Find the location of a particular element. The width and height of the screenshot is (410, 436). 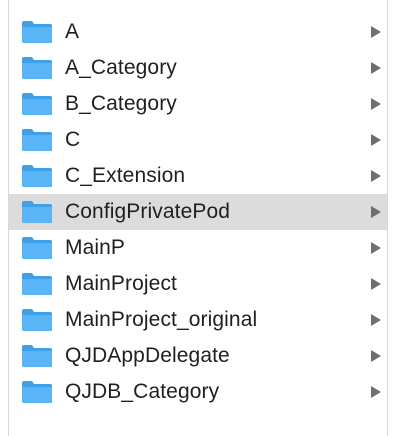

list-item: A_Category is located at coordinates (198, 68).